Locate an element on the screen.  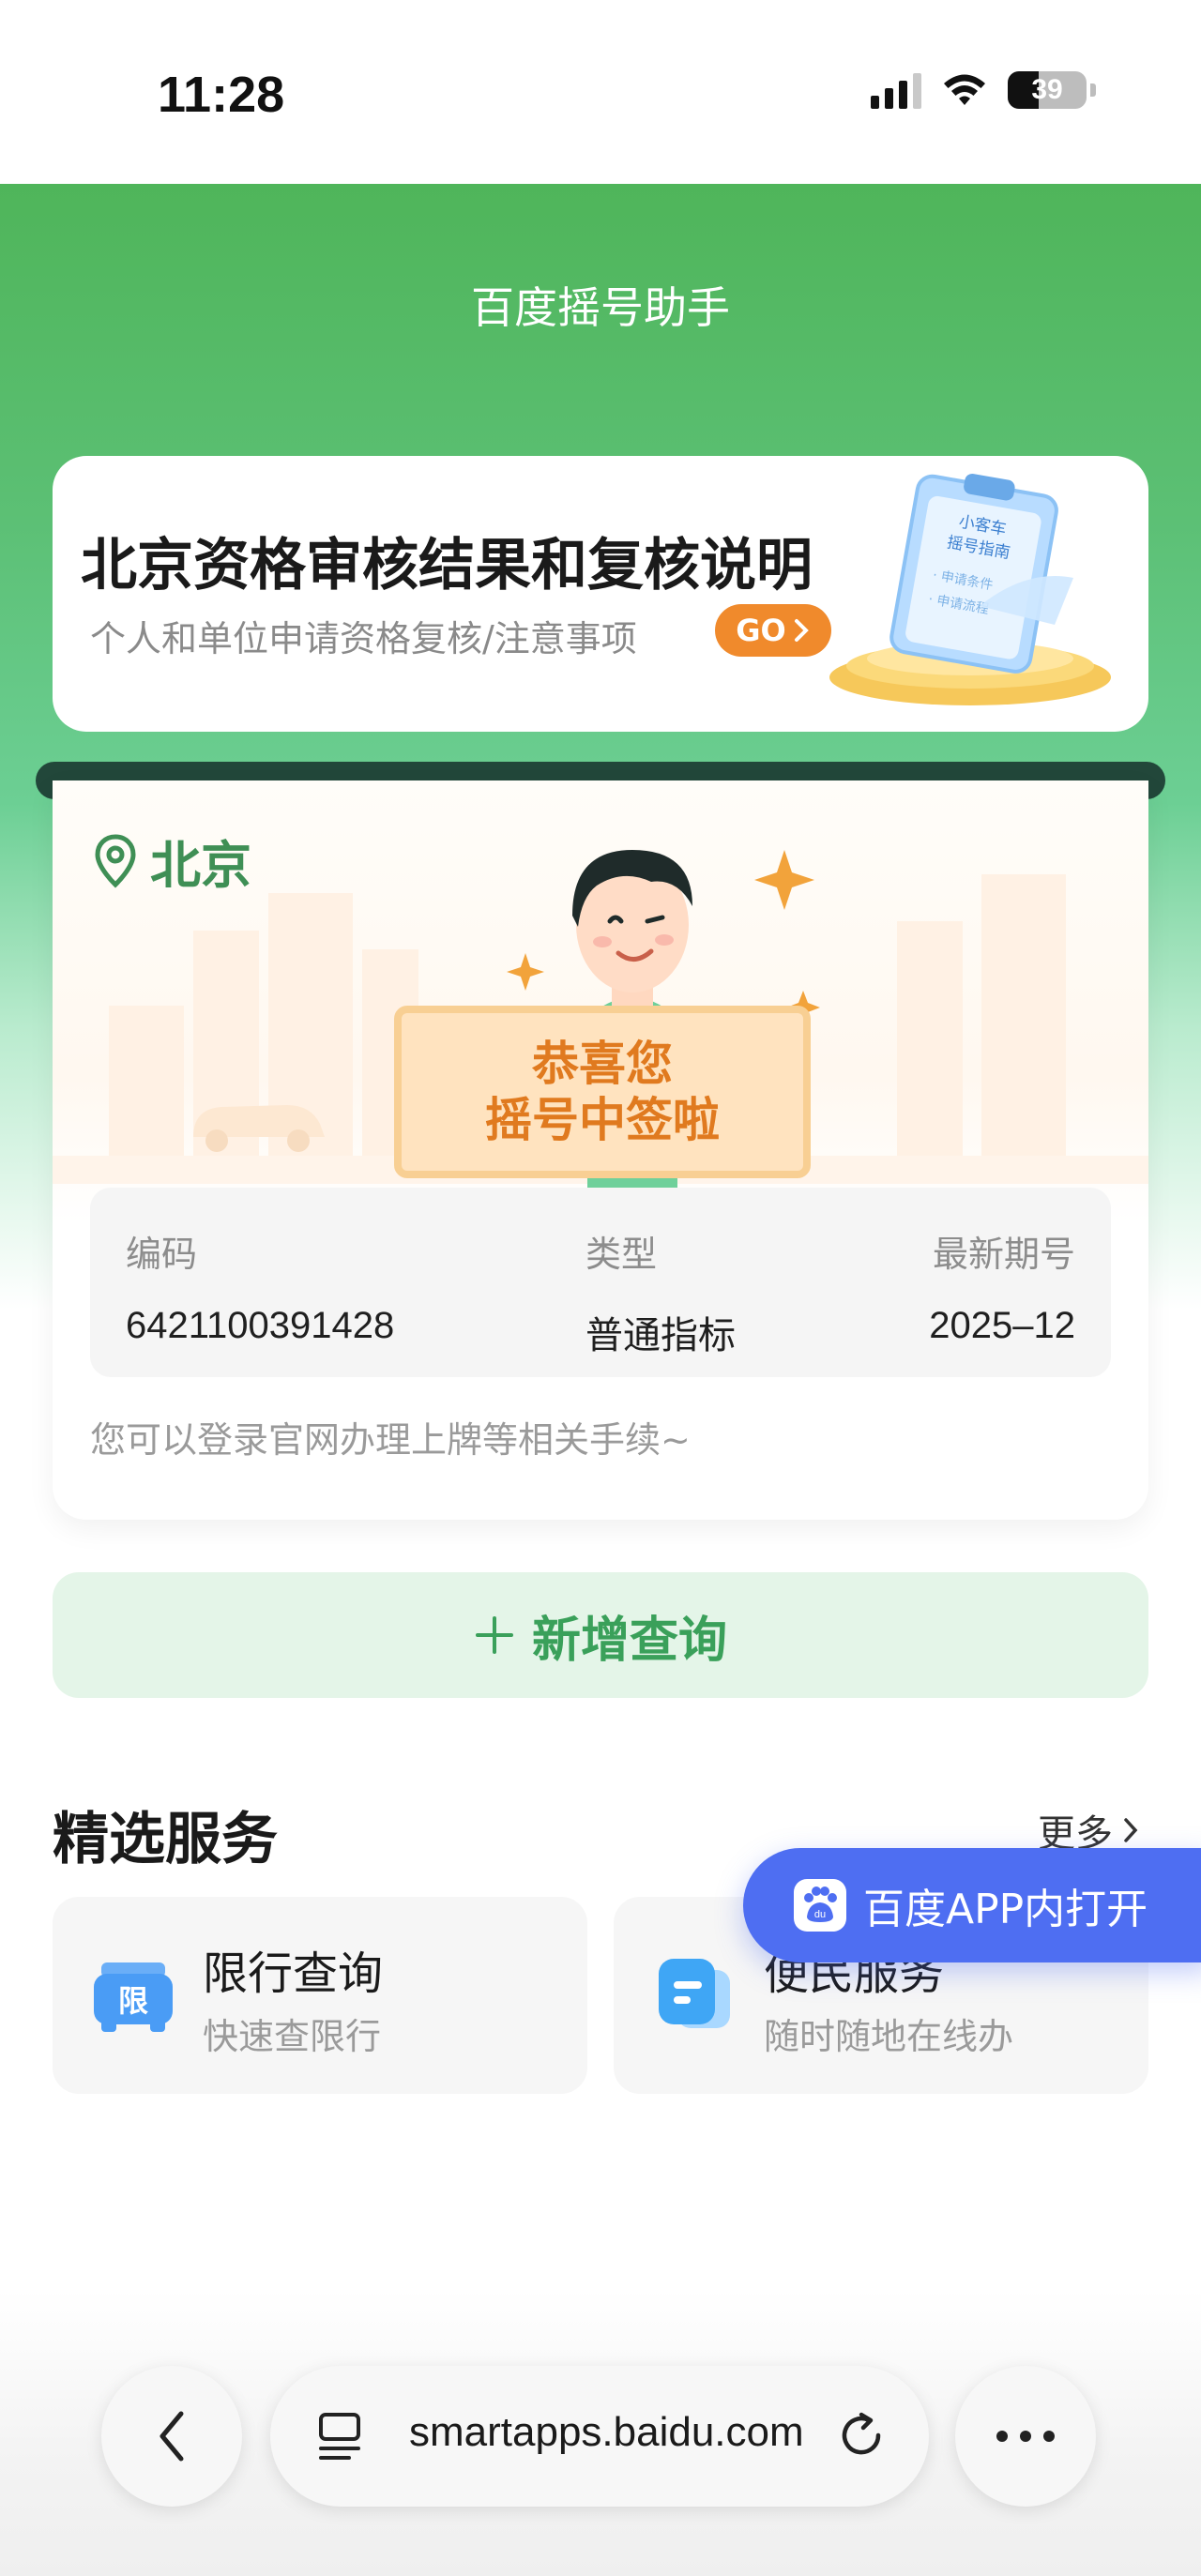
wifi-icon is located at coordinates (964, 89).